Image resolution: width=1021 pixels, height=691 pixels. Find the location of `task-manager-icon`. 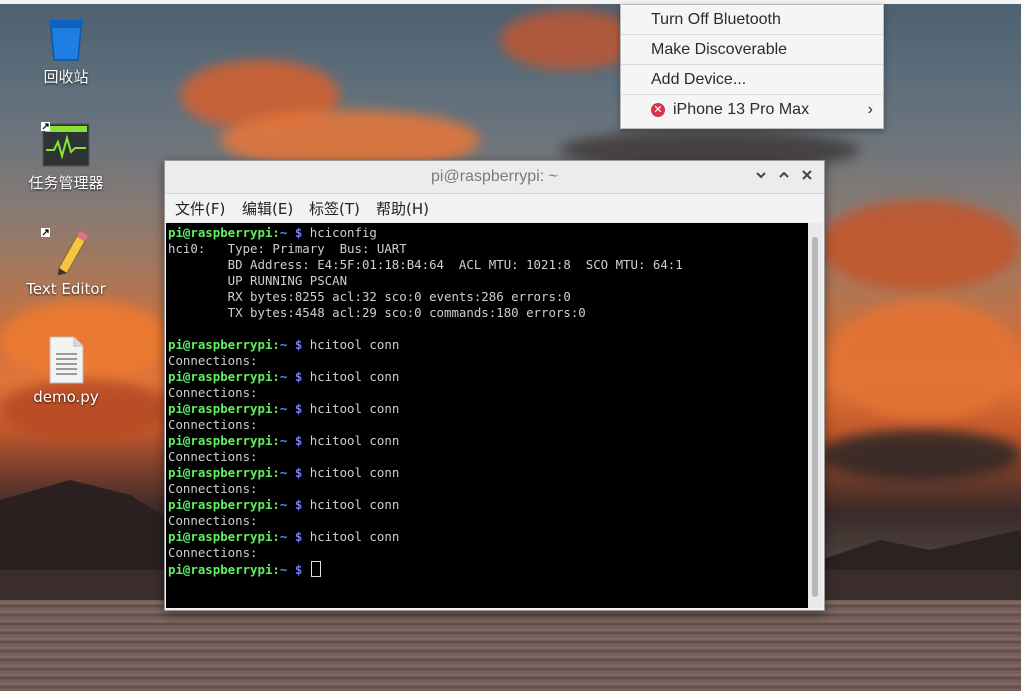

task-manager-icon is located at coordinates (65, 144).